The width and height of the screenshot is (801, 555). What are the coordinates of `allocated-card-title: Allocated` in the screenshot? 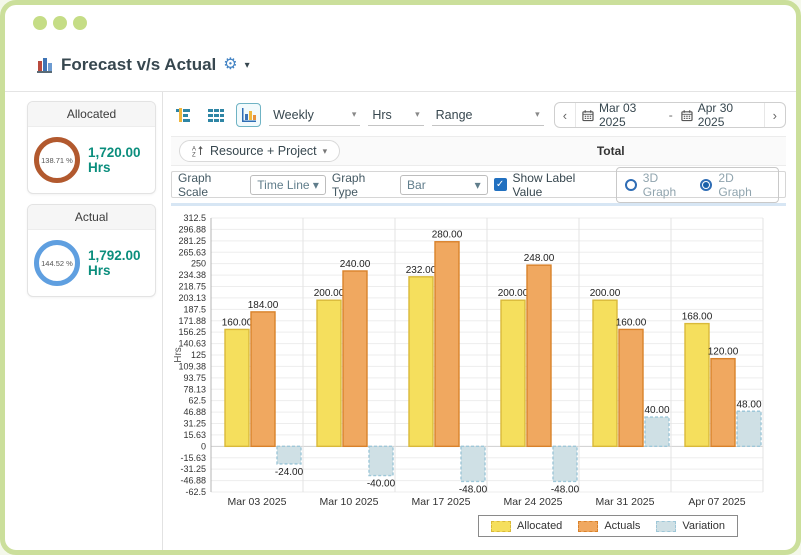 It's located at (91, 114).